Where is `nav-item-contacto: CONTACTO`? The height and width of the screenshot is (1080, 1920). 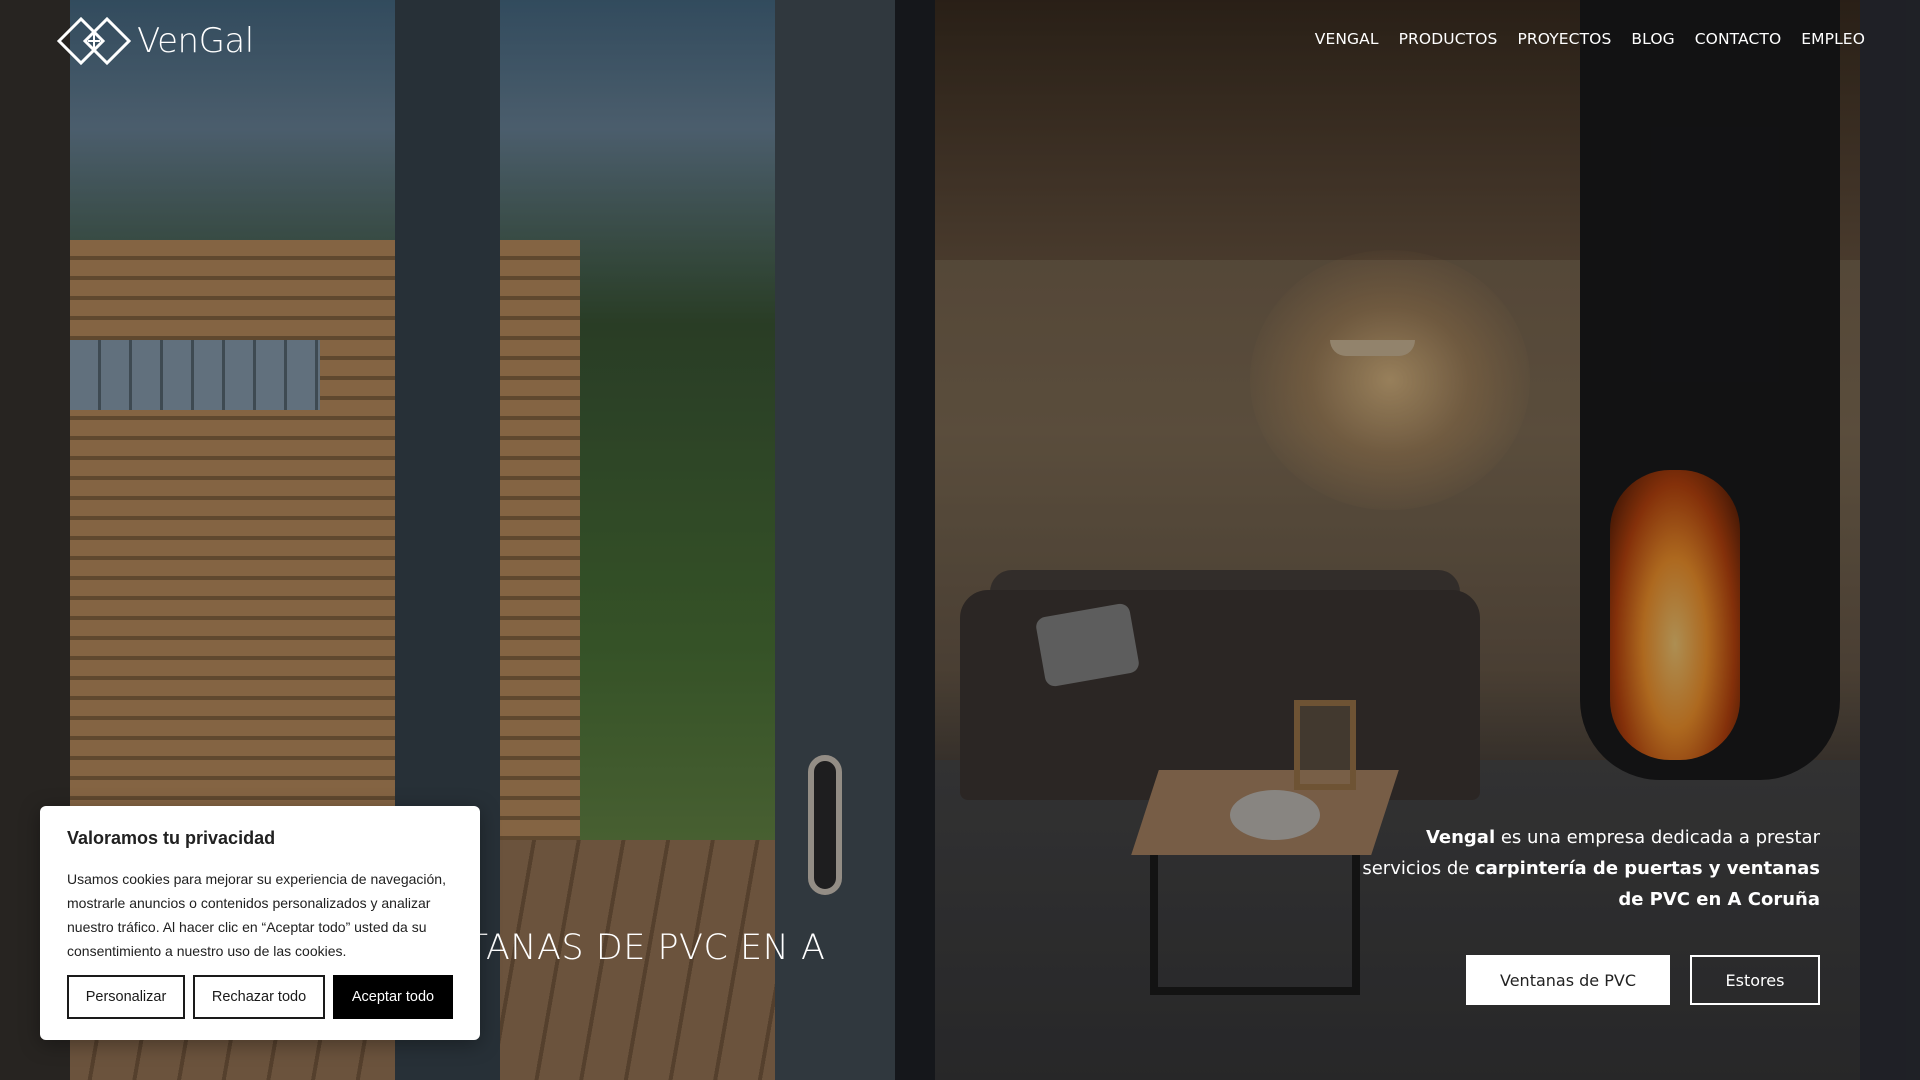 nav-item-contacto: CONTACTO is located at coordinates (1738, 39).